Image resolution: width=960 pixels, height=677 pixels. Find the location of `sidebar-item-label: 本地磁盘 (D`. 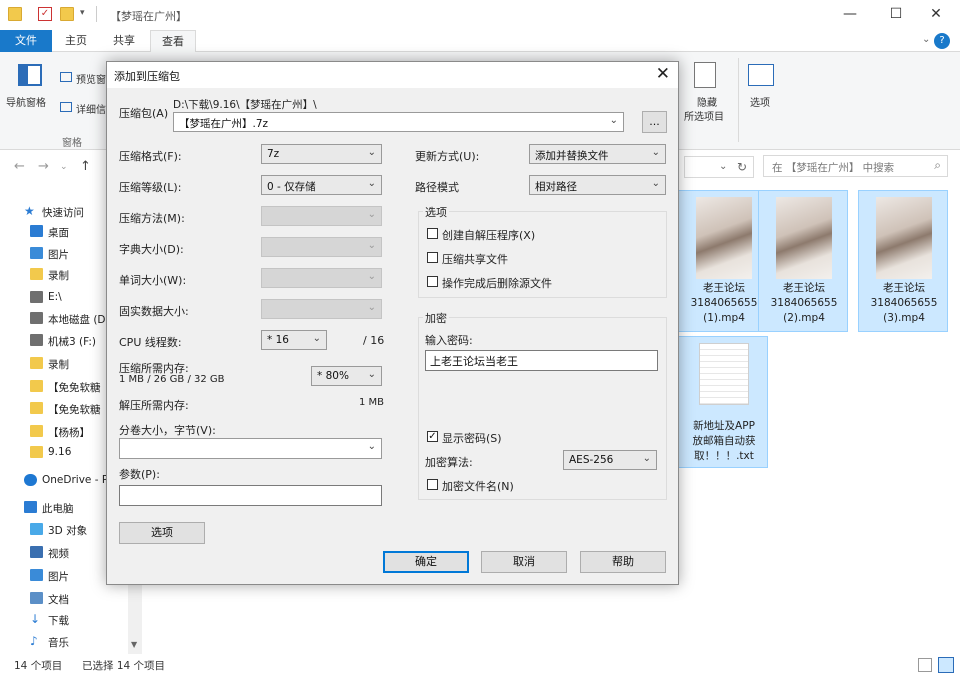

sidebar-item-label: 本地磁盘 (D is located at coordinates (77, 320).